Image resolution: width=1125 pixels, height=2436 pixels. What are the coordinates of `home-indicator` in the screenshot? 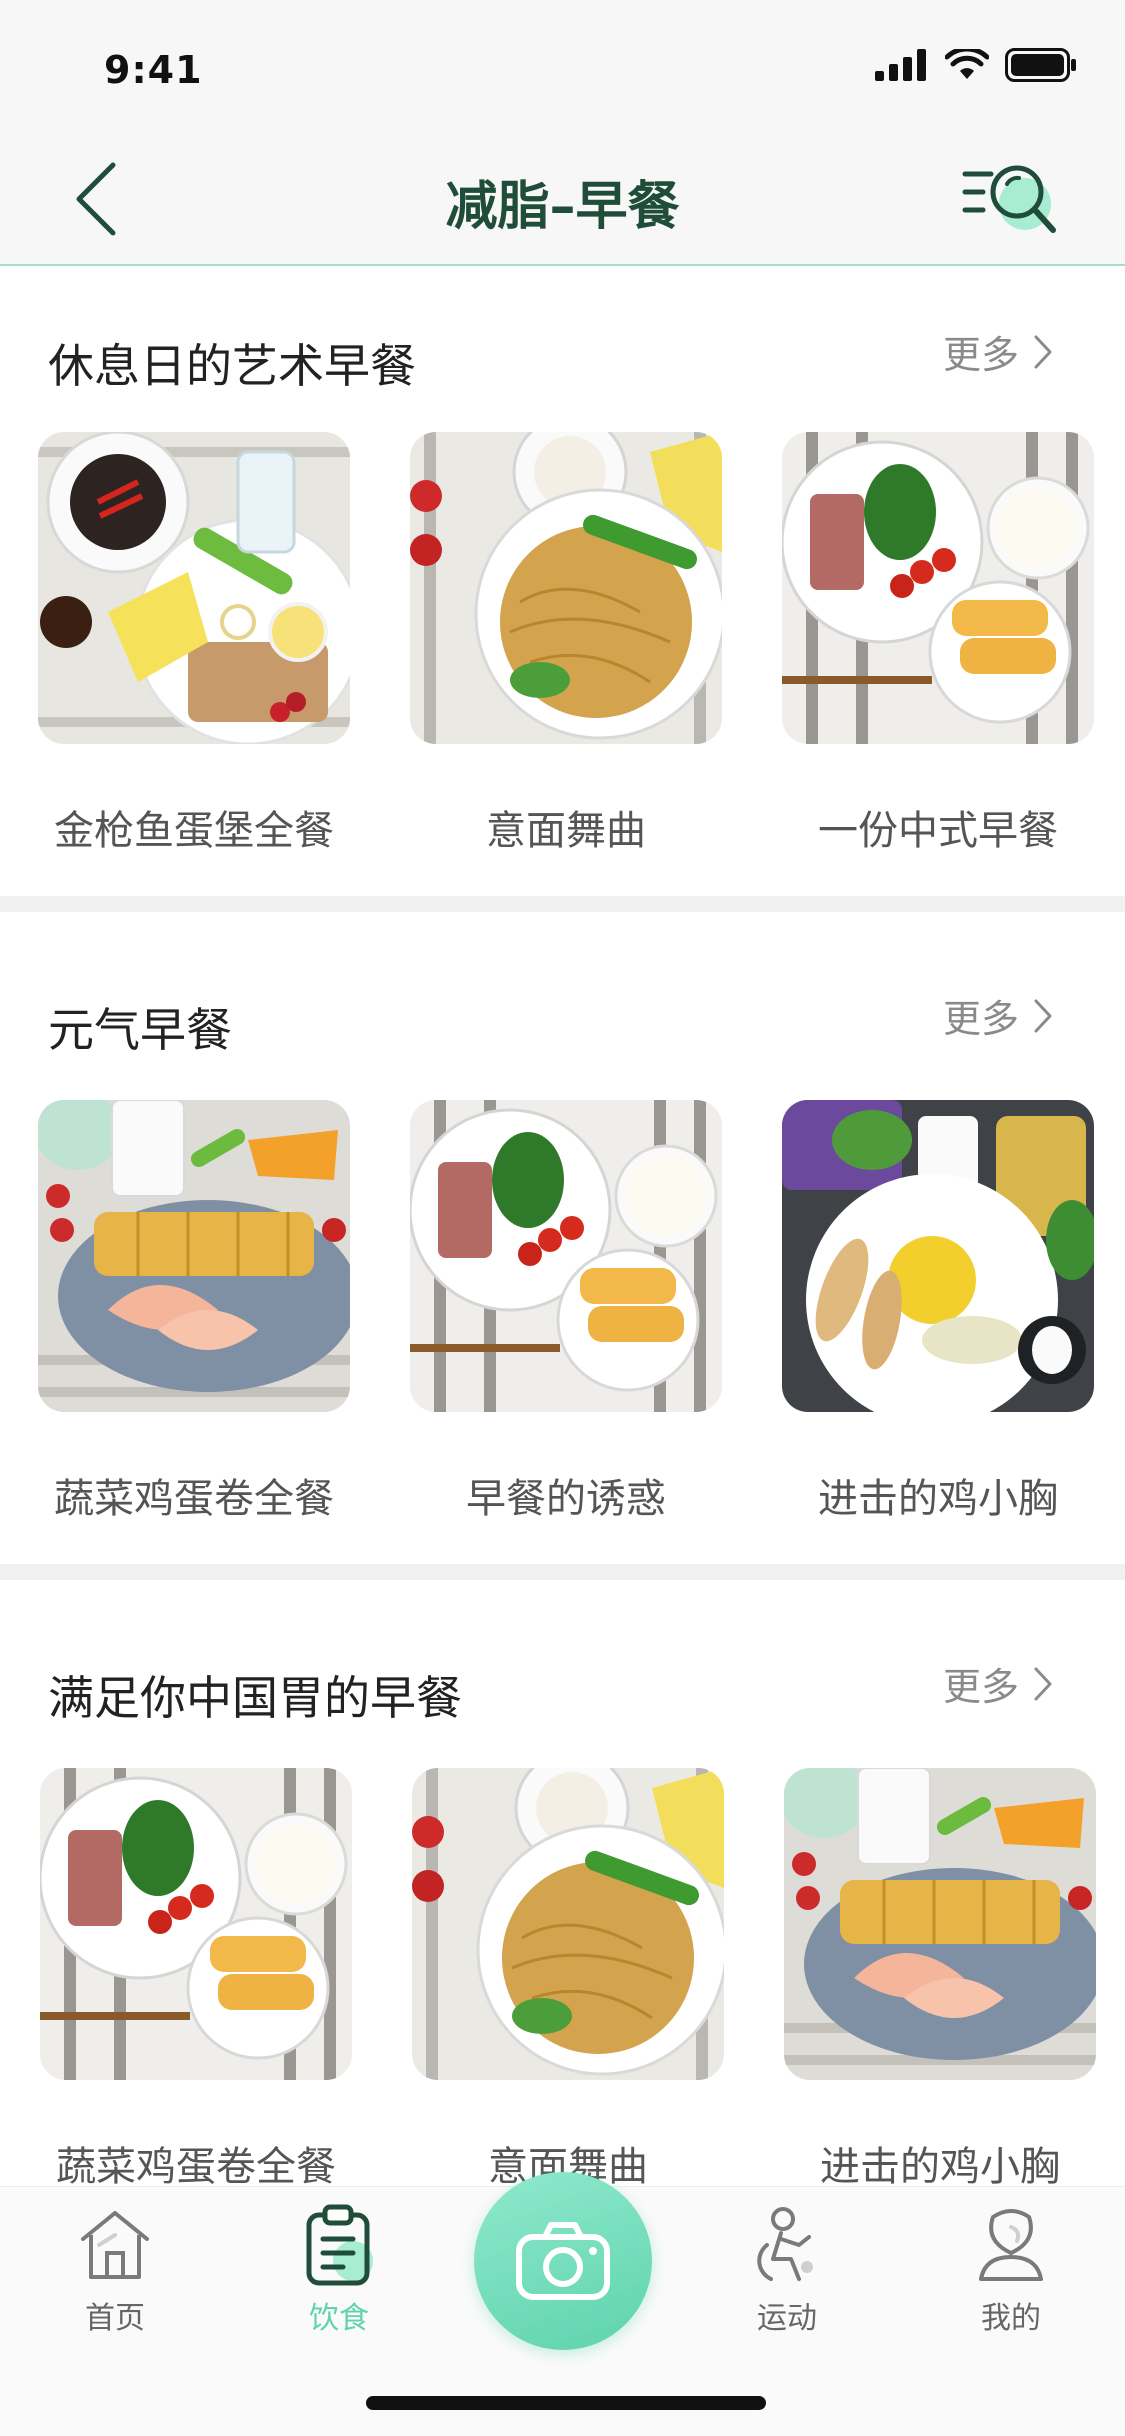 It's located at (566, 2403).